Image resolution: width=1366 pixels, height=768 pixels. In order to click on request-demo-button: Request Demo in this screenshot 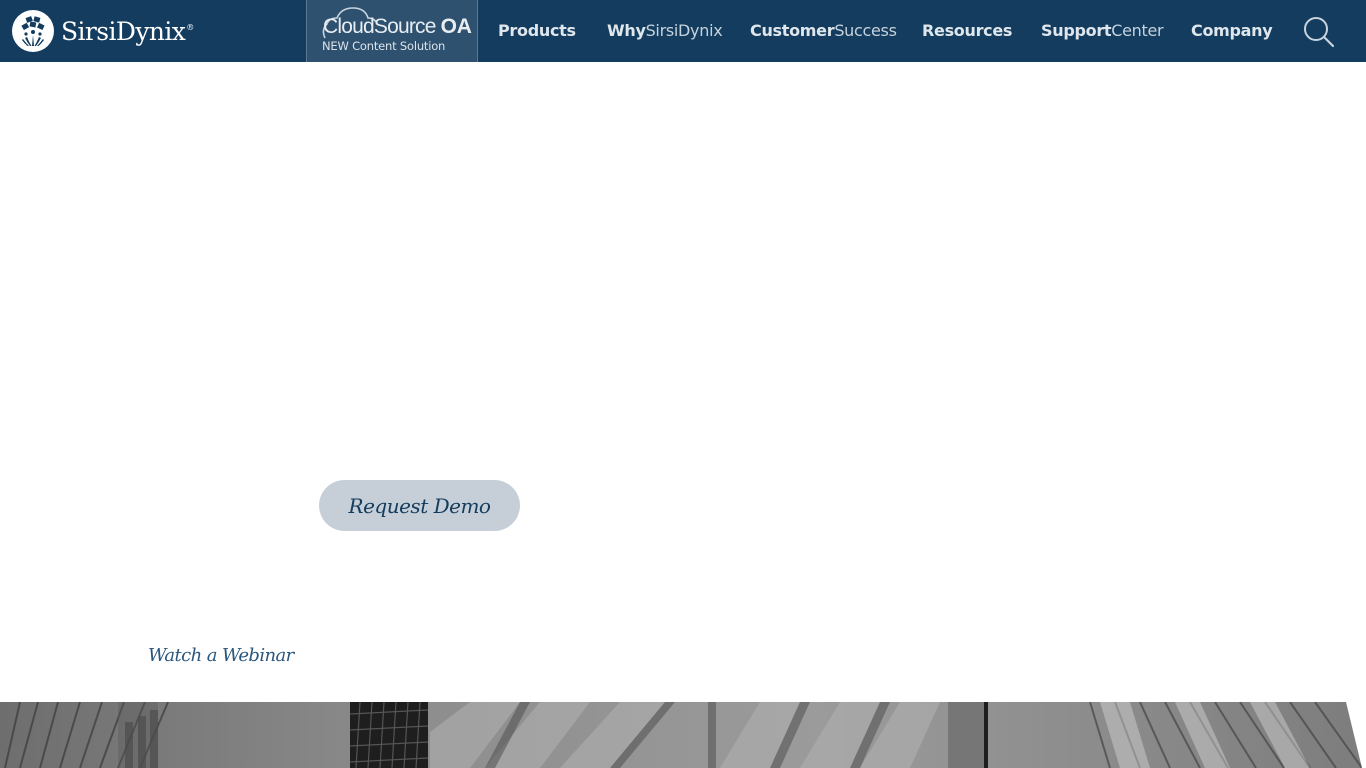, I will do `click(419, 505)`.